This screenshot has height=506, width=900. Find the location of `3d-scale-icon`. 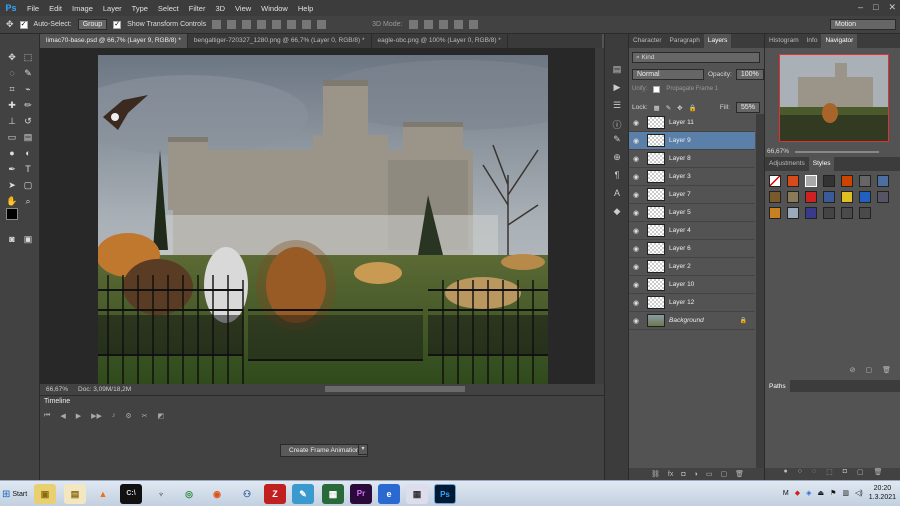

3d-scale-icon is located at coordinates (473, 24).